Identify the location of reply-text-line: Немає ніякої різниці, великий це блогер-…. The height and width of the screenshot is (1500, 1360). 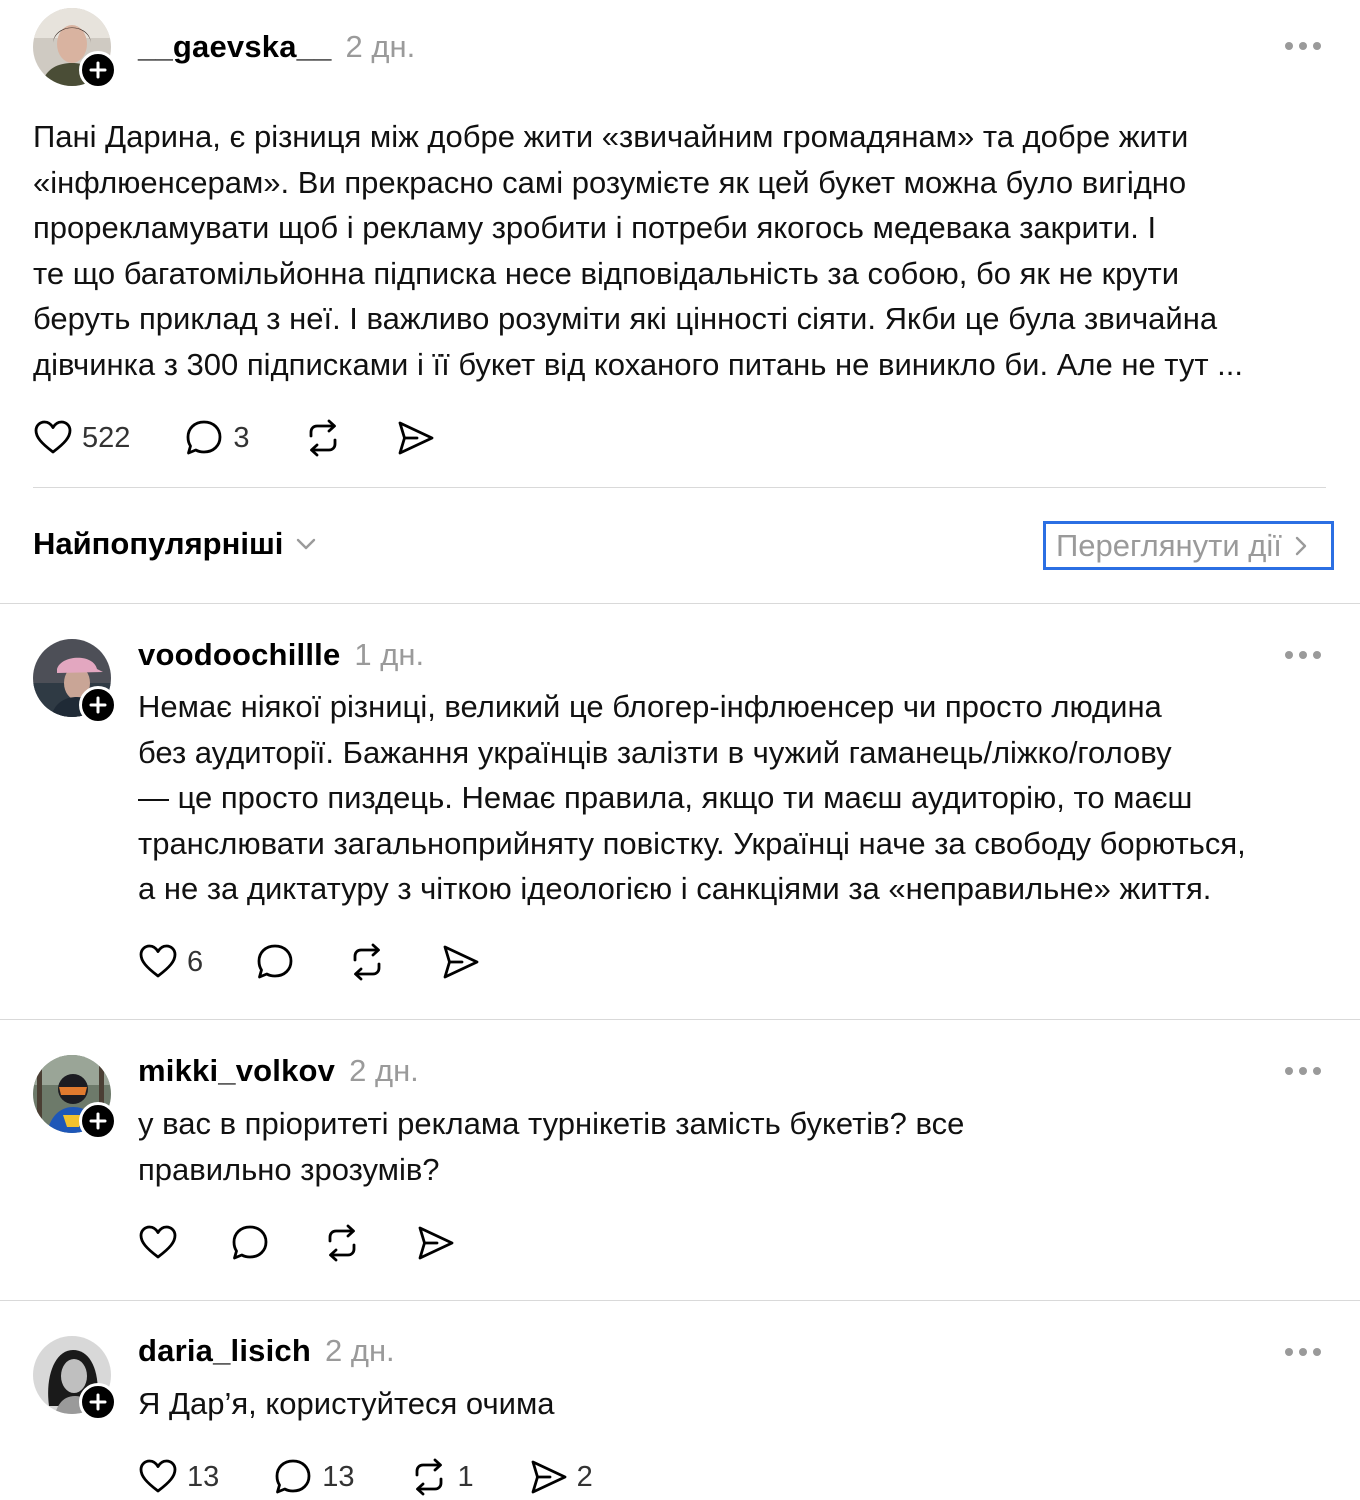
(650, 706).